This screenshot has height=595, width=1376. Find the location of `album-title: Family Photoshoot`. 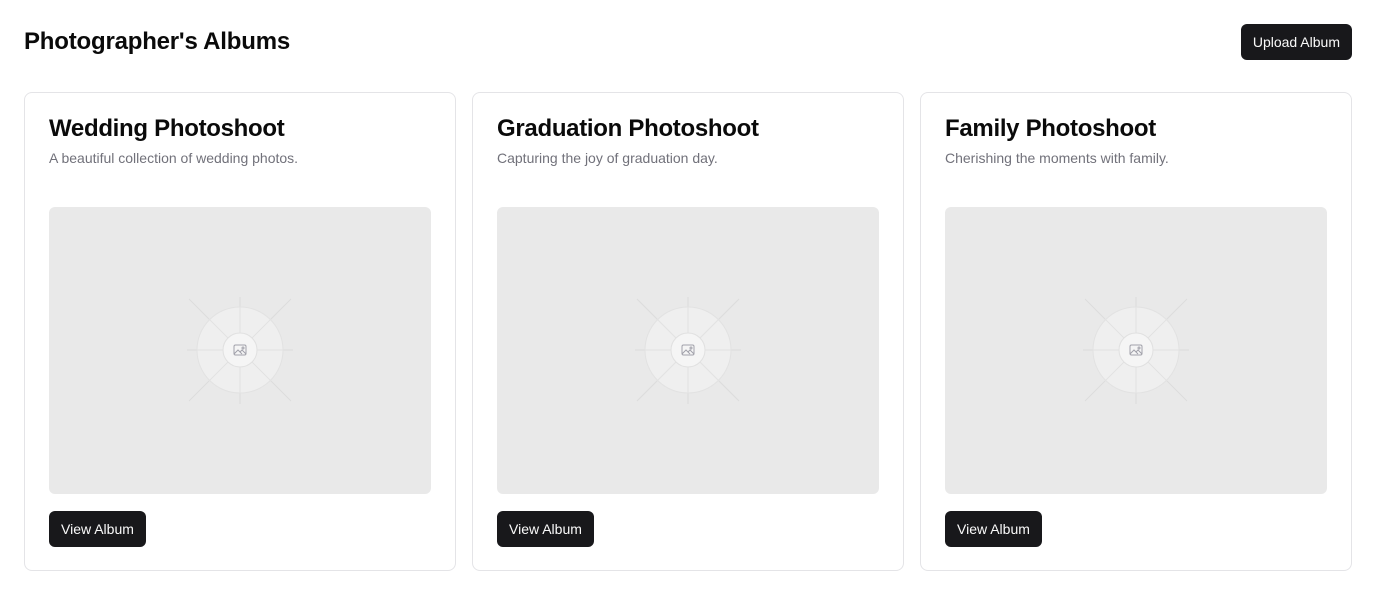

album-title: Family Photoshoot is located at coordinates (1050, 128).